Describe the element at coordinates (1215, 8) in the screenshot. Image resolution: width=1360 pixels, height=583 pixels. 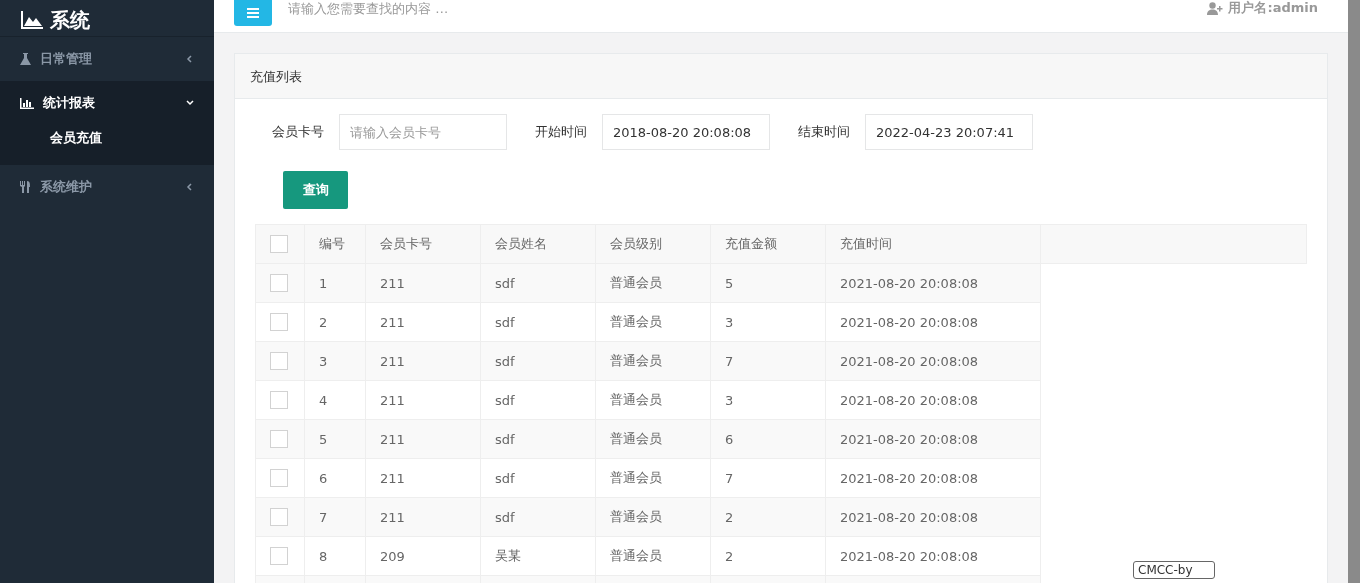
I see `user-add-icon` at that location.